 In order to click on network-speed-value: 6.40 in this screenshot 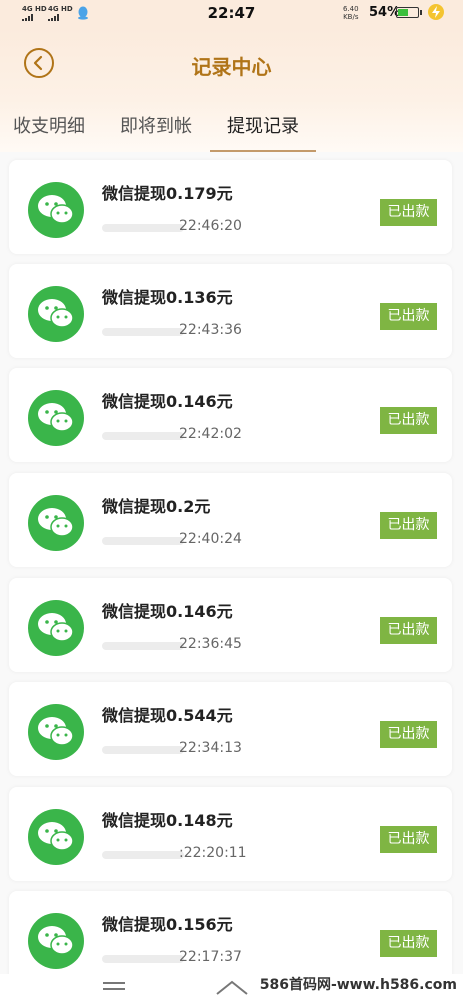, I will do `click(351, 9)`.